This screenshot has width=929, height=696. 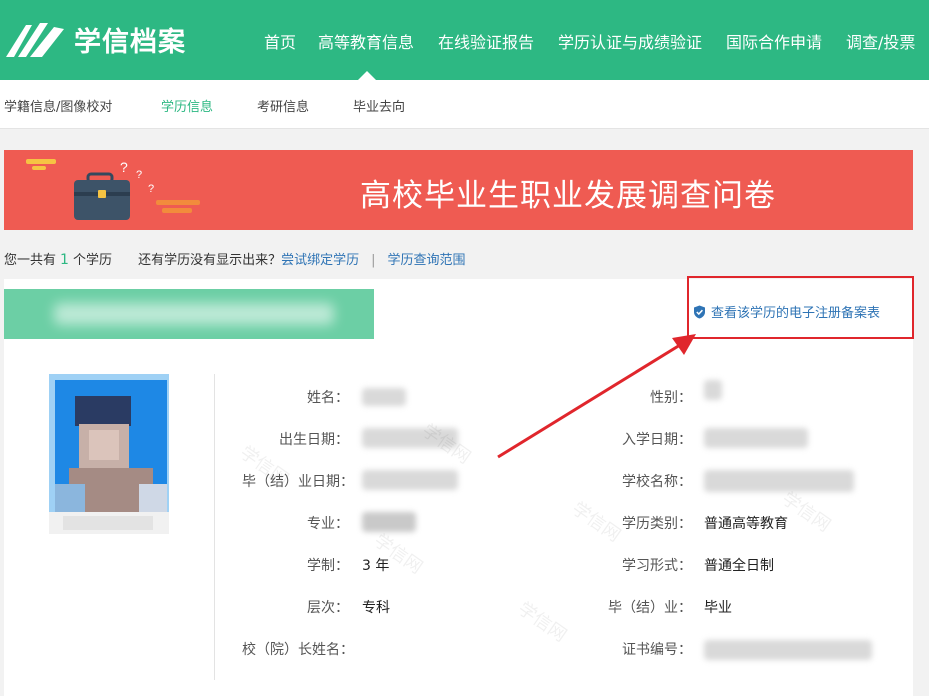 I want to click on label-study-mode: 学习形式：, so click(x=657, y=566).